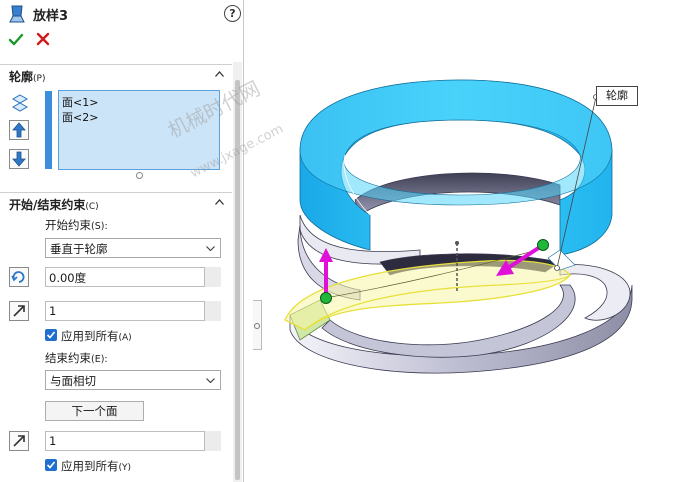 The height and width of the screenshot is (482, 700). Describe the element at coordinates (557, 268) in the screenshot. I see `callout-target` at that location.